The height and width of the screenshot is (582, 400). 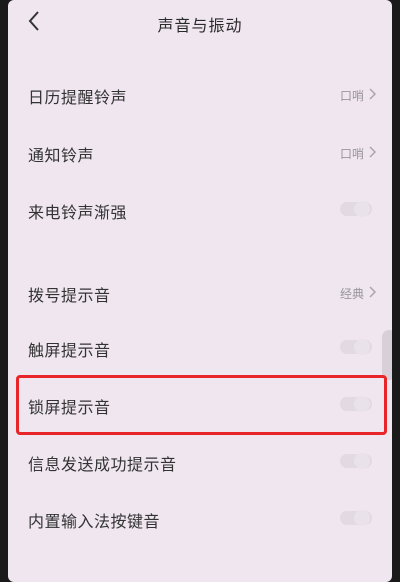 What do you see at coordinates (200, 25) in the screenshot?
I see `page-title: 声音与振动` at bounding box center [200, 25].